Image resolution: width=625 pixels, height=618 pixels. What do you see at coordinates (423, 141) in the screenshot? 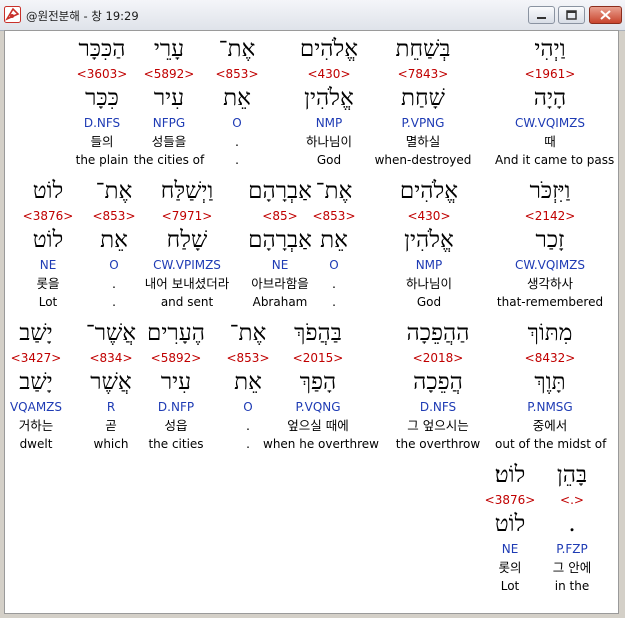
I see `korean-gloss: 멸하실` at bounding box center [423, 141].